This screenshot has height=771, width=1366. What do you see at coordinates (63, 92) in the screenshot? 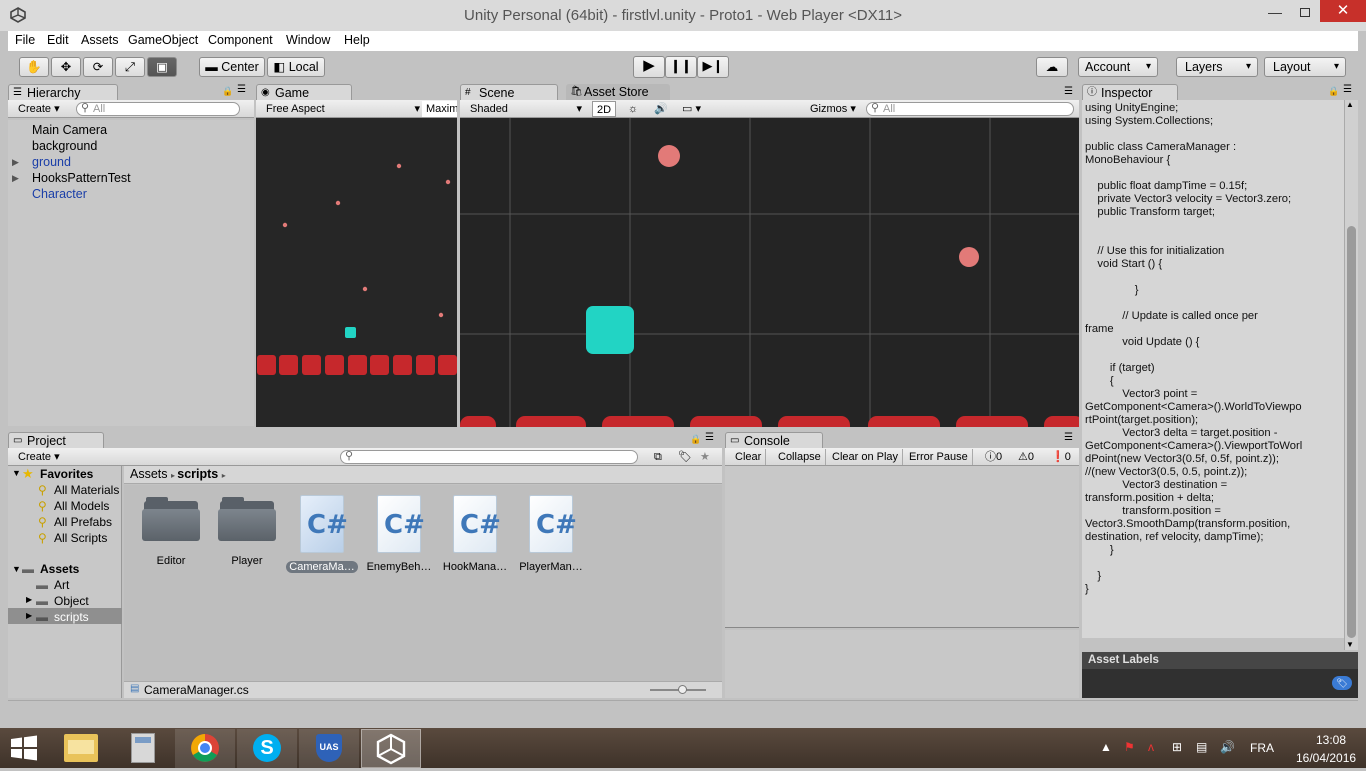
I see `tab-hierarchy: ☰ Hierarchy` at bounding box center [63, 92].